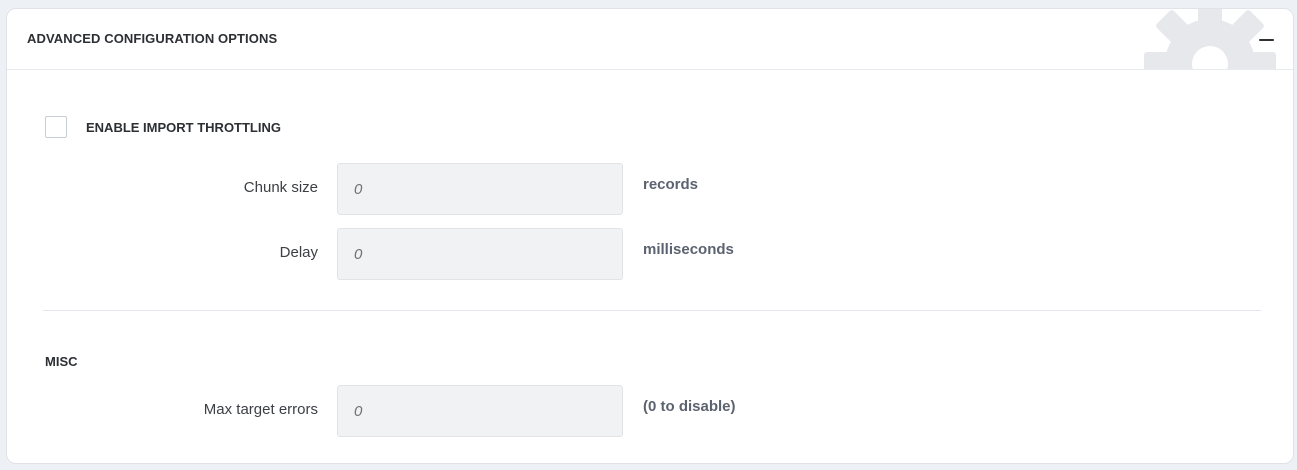  Describe the element at coordinates (56, 127) in the screenshot. I see `enable-throttling-checkbox` at that location.